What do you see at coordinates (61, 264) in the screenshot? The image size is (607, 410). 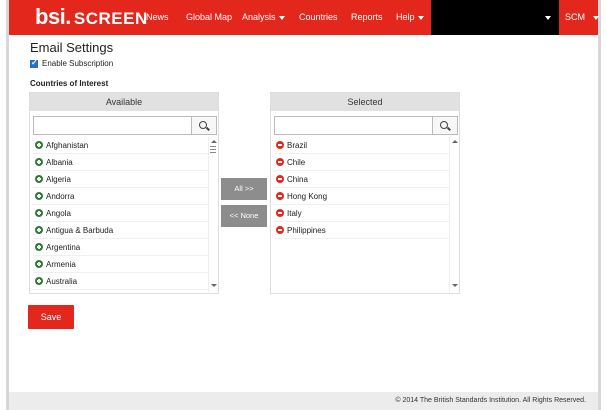 I see `available-item-label: Armenia` at bounding box center [61, 264].